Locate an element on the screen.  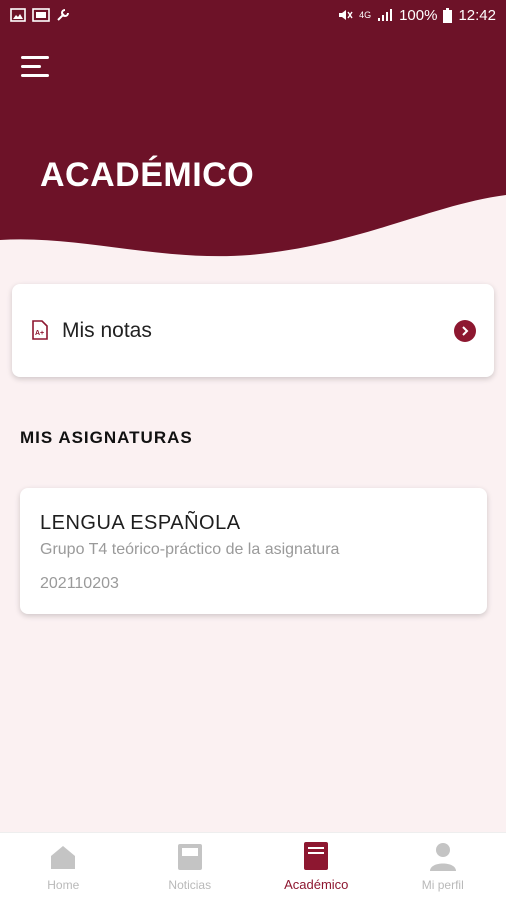
status-left-icons is located at coordinates (40, 15).